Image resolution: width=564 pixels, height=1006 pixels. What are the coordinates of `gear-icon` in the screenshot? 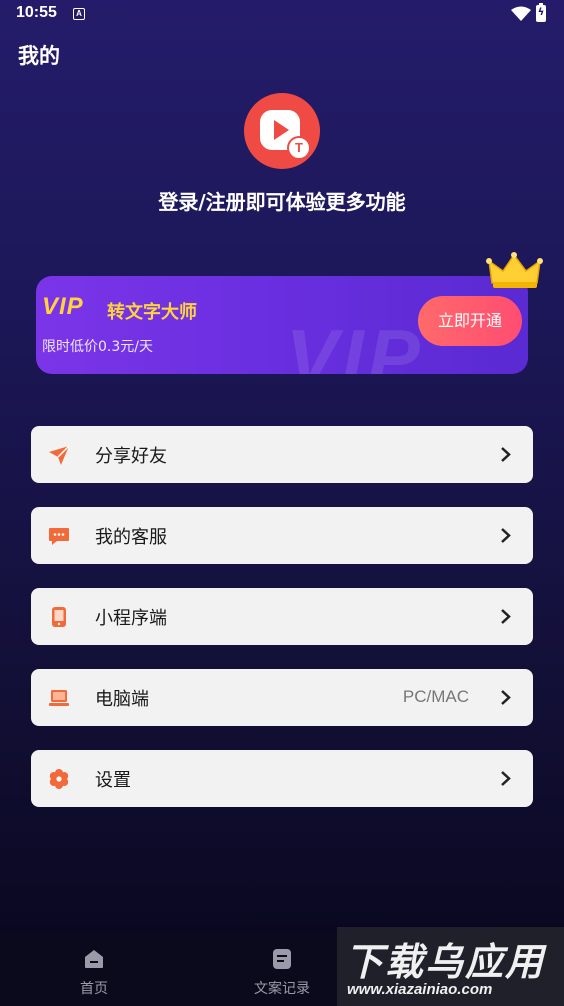 It's located at (59, 779).